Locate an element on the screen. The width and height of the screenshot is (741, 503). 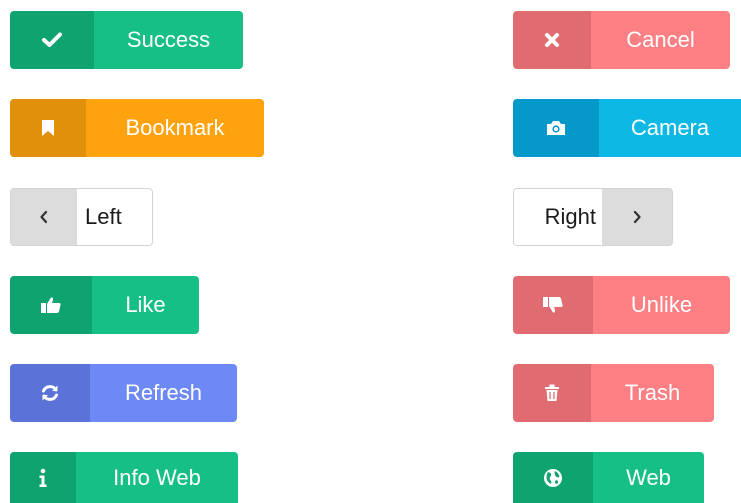
camera-icon is located at coordinates (556, 128).